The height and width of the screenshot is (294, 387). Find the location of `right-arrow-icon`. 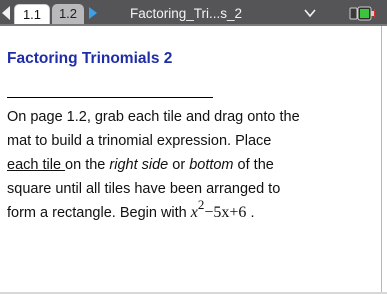

right-arrow-icon is located at coordinates (93, 13).